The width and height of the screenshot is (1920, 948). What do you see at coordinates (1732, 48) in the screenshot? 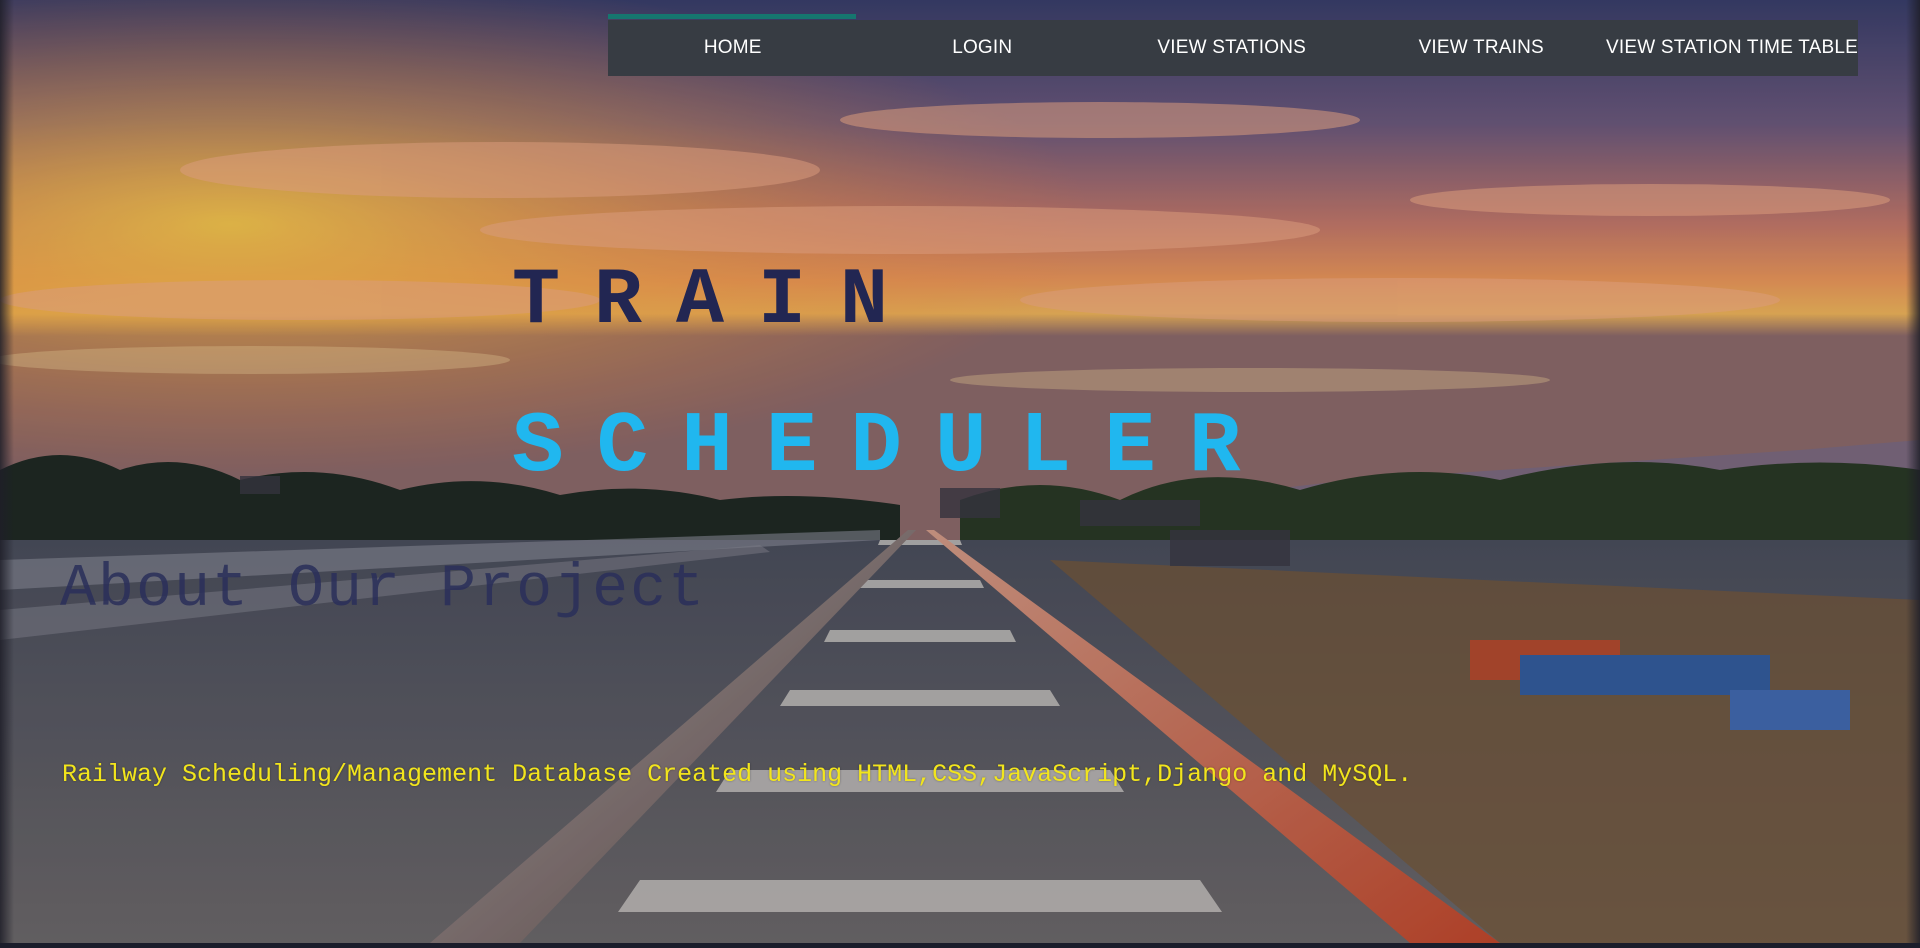
I see `nav-view-station-time-table-link: VIEW STATION TIME TABLE` at bounding box center [1732, 48].